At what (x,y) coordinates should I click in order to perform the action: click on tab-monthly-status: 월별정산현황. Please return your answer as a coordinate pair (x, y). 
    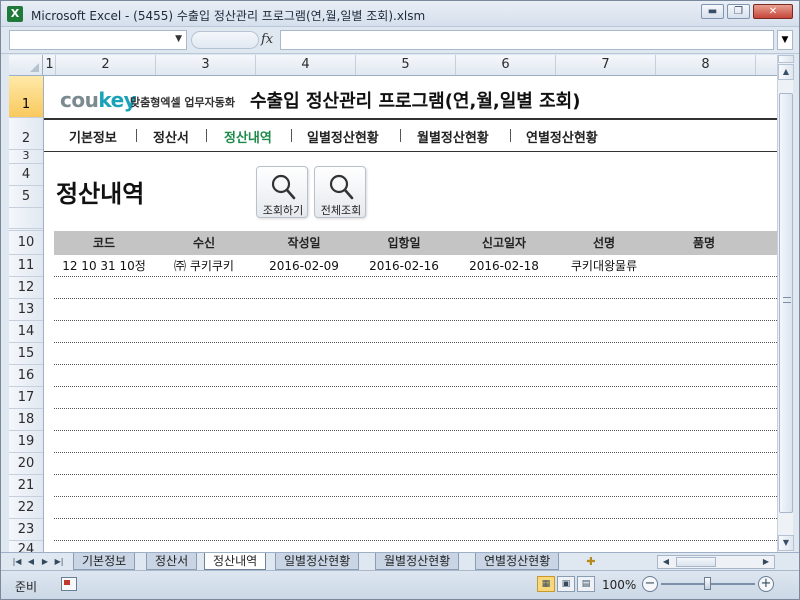
    Looking at the image, I should click on (417, 561).